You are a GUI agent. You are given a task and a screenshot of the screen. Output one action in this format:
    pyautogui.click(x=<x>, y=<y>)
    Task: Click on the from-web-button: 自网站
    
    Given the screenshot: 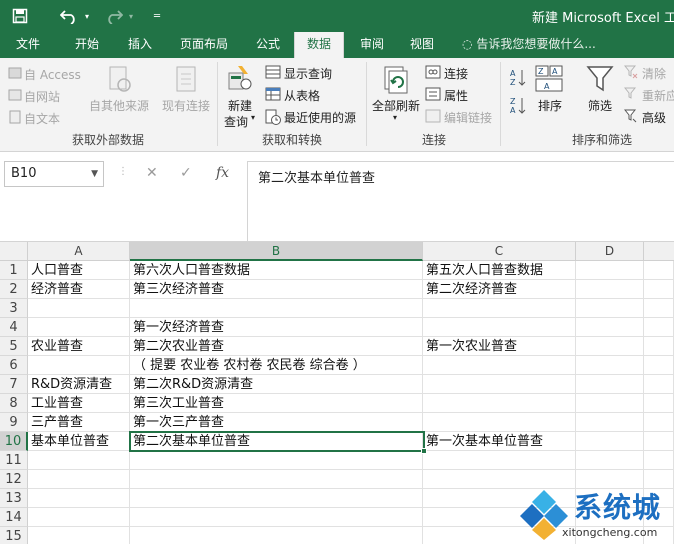 What is the action you would take?
    pyautogui.click(x=42, y=96)
    